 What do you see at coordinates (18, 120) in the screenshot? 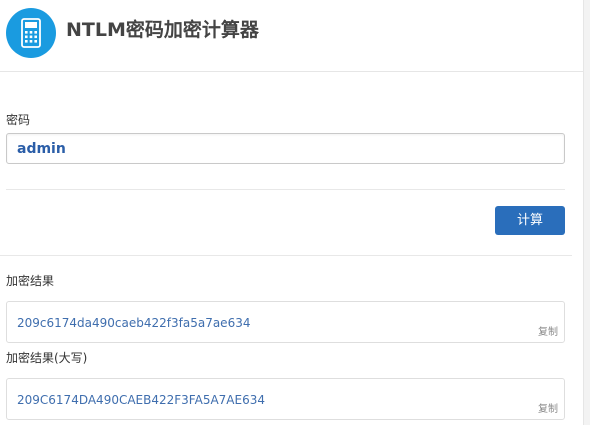
I see `password-label: 密码` at bounding box center [18, 120].